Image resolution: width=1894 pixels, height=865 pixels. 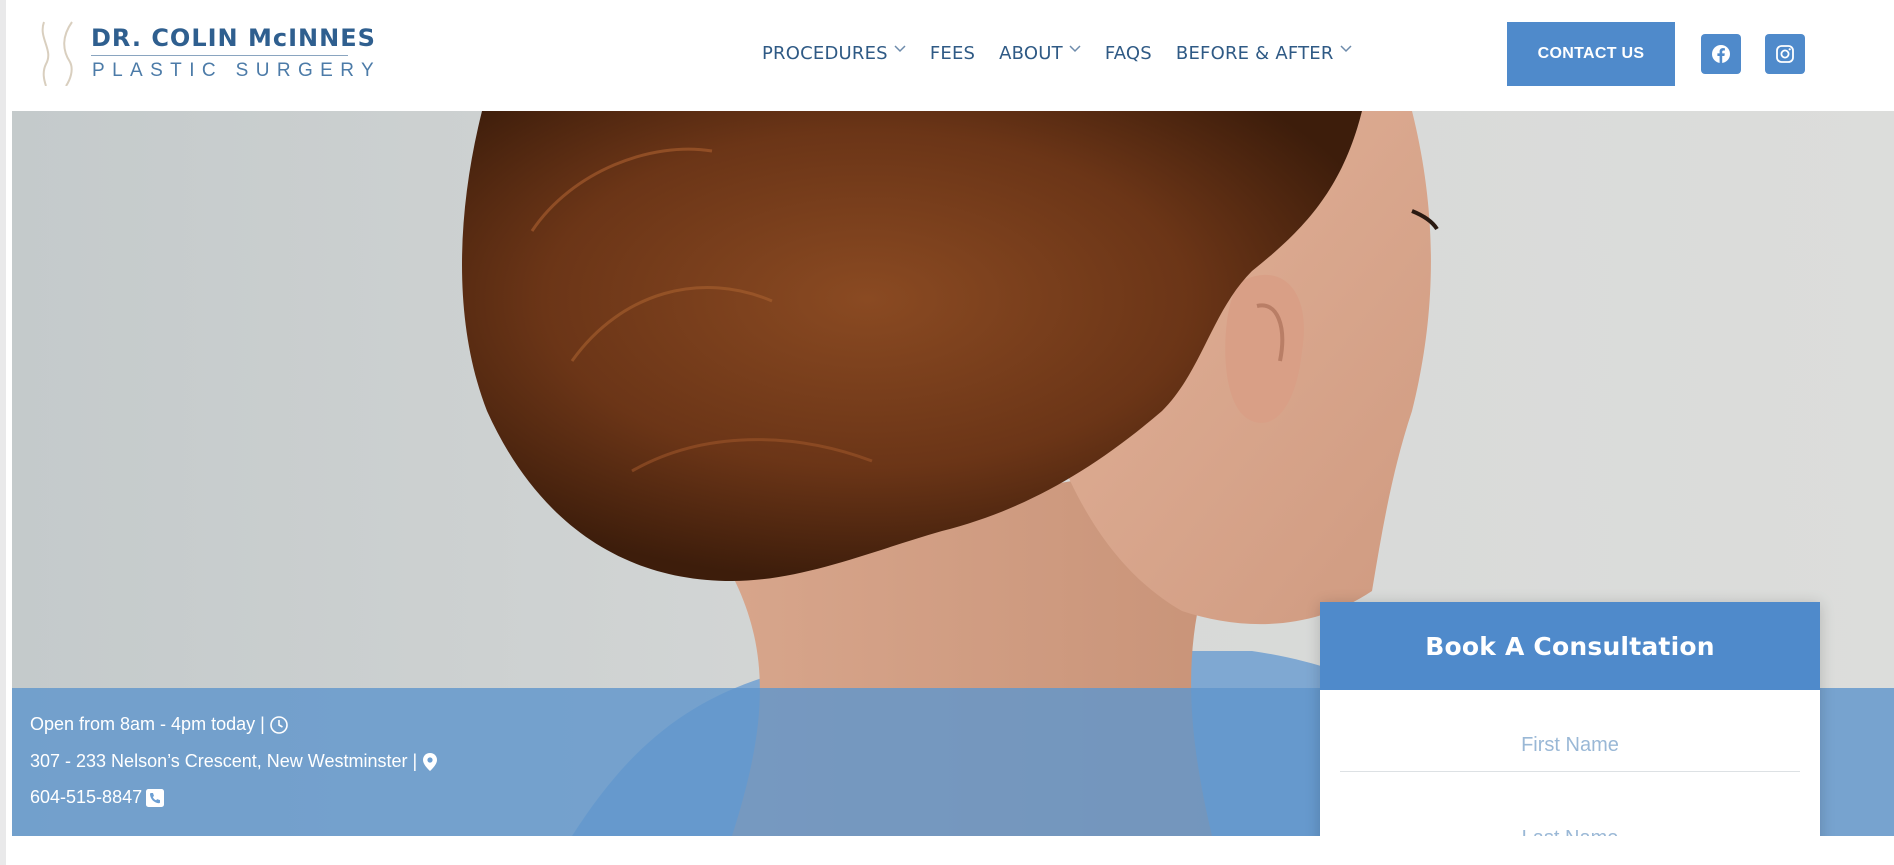 What do you see at coordinates (237, 70) in the screenshot?
I see `logo-subtitle: PLASTIC SURGERY` at bounding box center [237, 70].